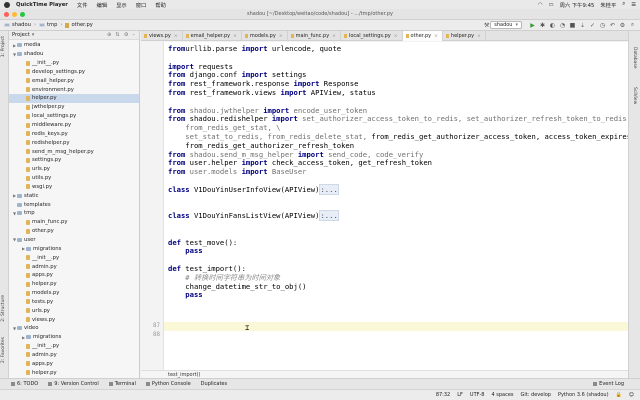 This screenshot has width=640, height=400. Describe the element at coordinates (168, 384) in the screenshot. I see `tool-python-console: Python Console` at that location.